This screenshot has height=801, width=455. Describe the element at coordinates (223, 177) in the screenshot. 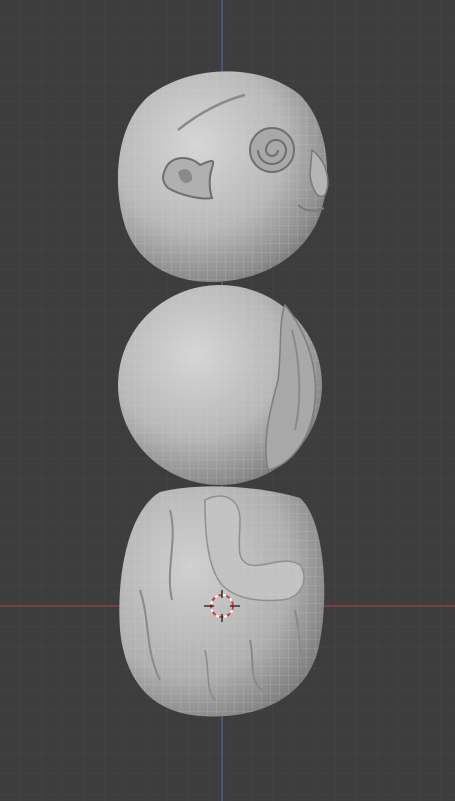

I see `head-sphere` at that location.